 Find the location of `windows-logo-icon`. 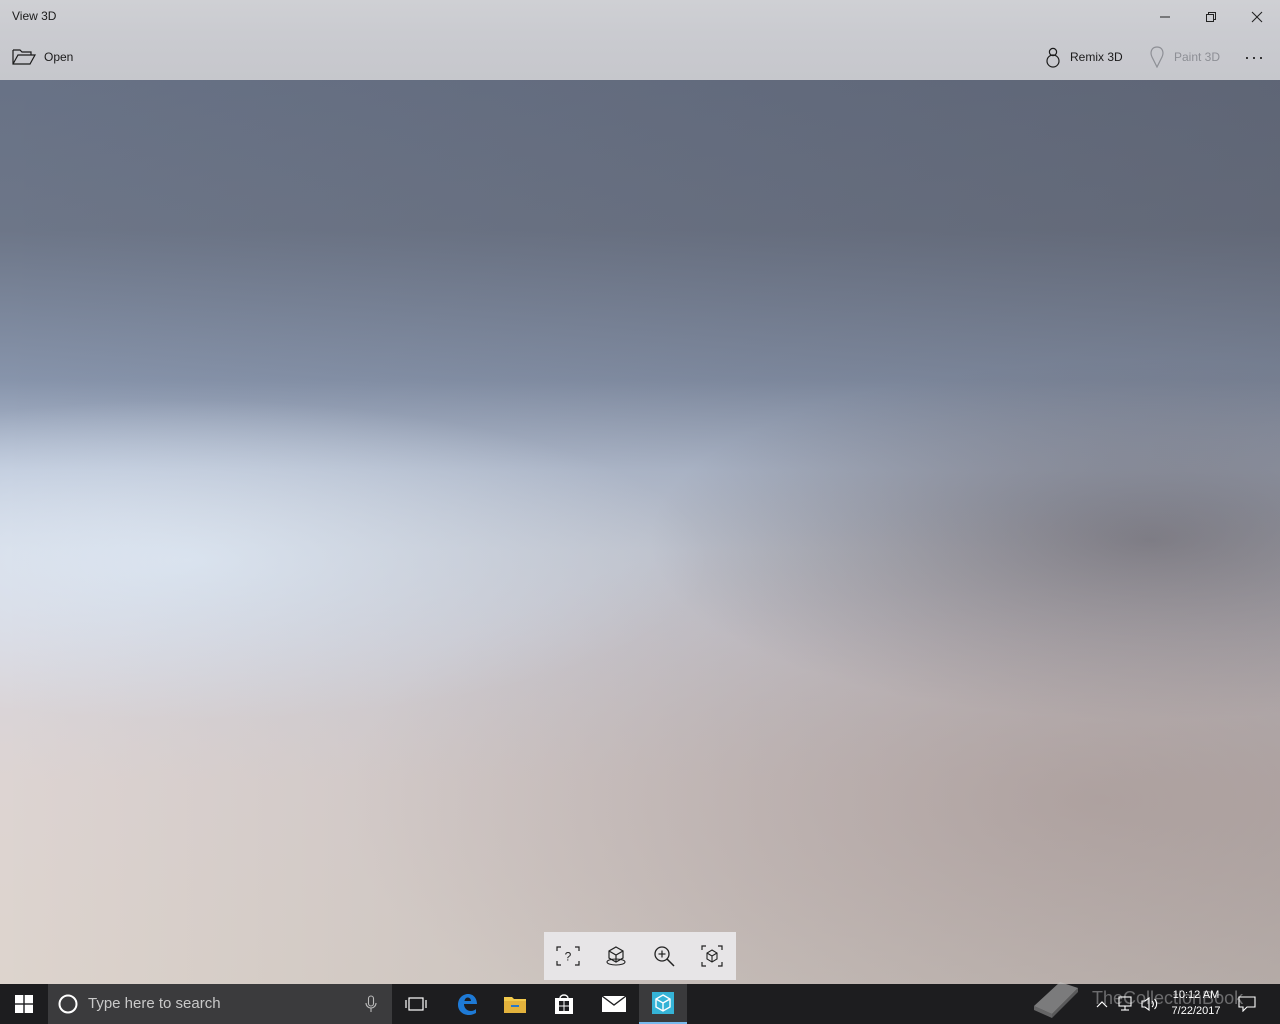

windows-logo-icon is located at coordinates (24, 1004).